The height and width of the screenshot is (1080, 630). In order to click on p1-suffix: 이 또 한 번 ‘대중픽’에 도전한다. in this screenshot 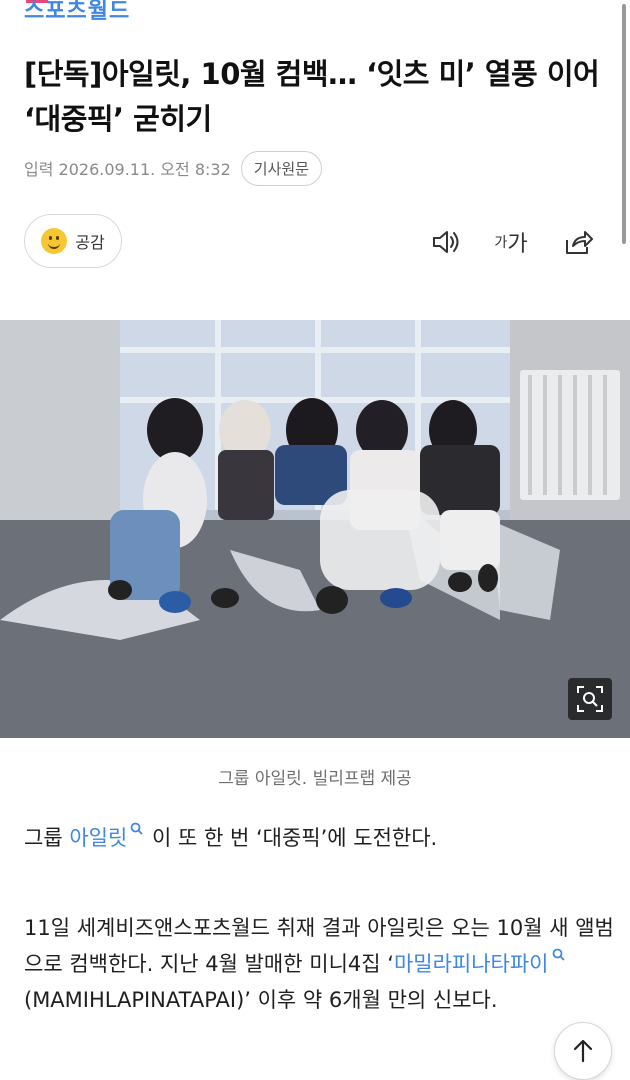, I will do `click(291, 838)`.